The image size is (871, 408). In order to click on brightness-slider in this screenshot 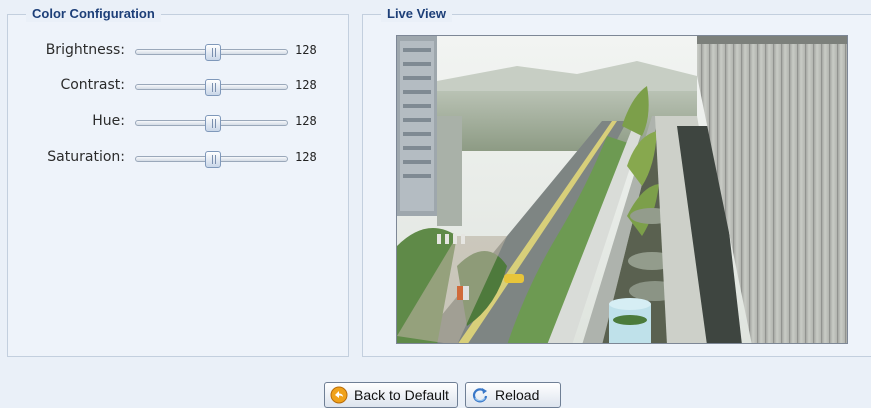, I will do `click(211, 52)`.